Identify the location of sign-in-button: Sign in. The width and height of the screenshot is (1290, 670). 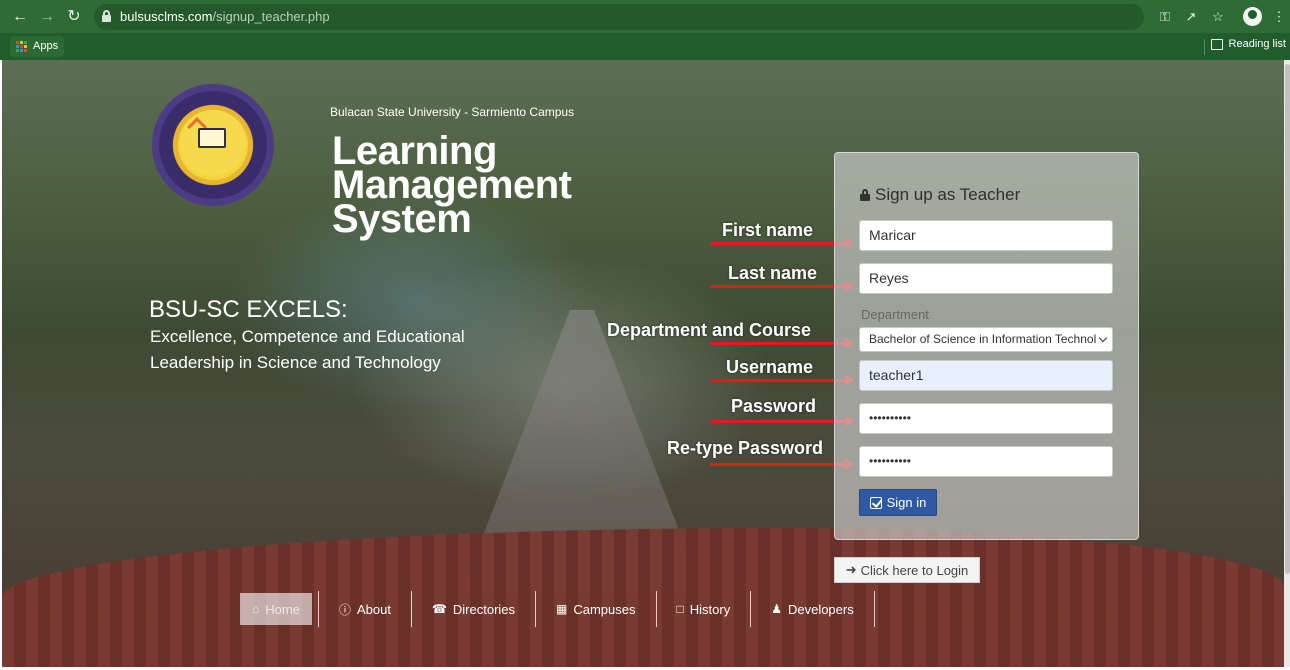
(898, 502).